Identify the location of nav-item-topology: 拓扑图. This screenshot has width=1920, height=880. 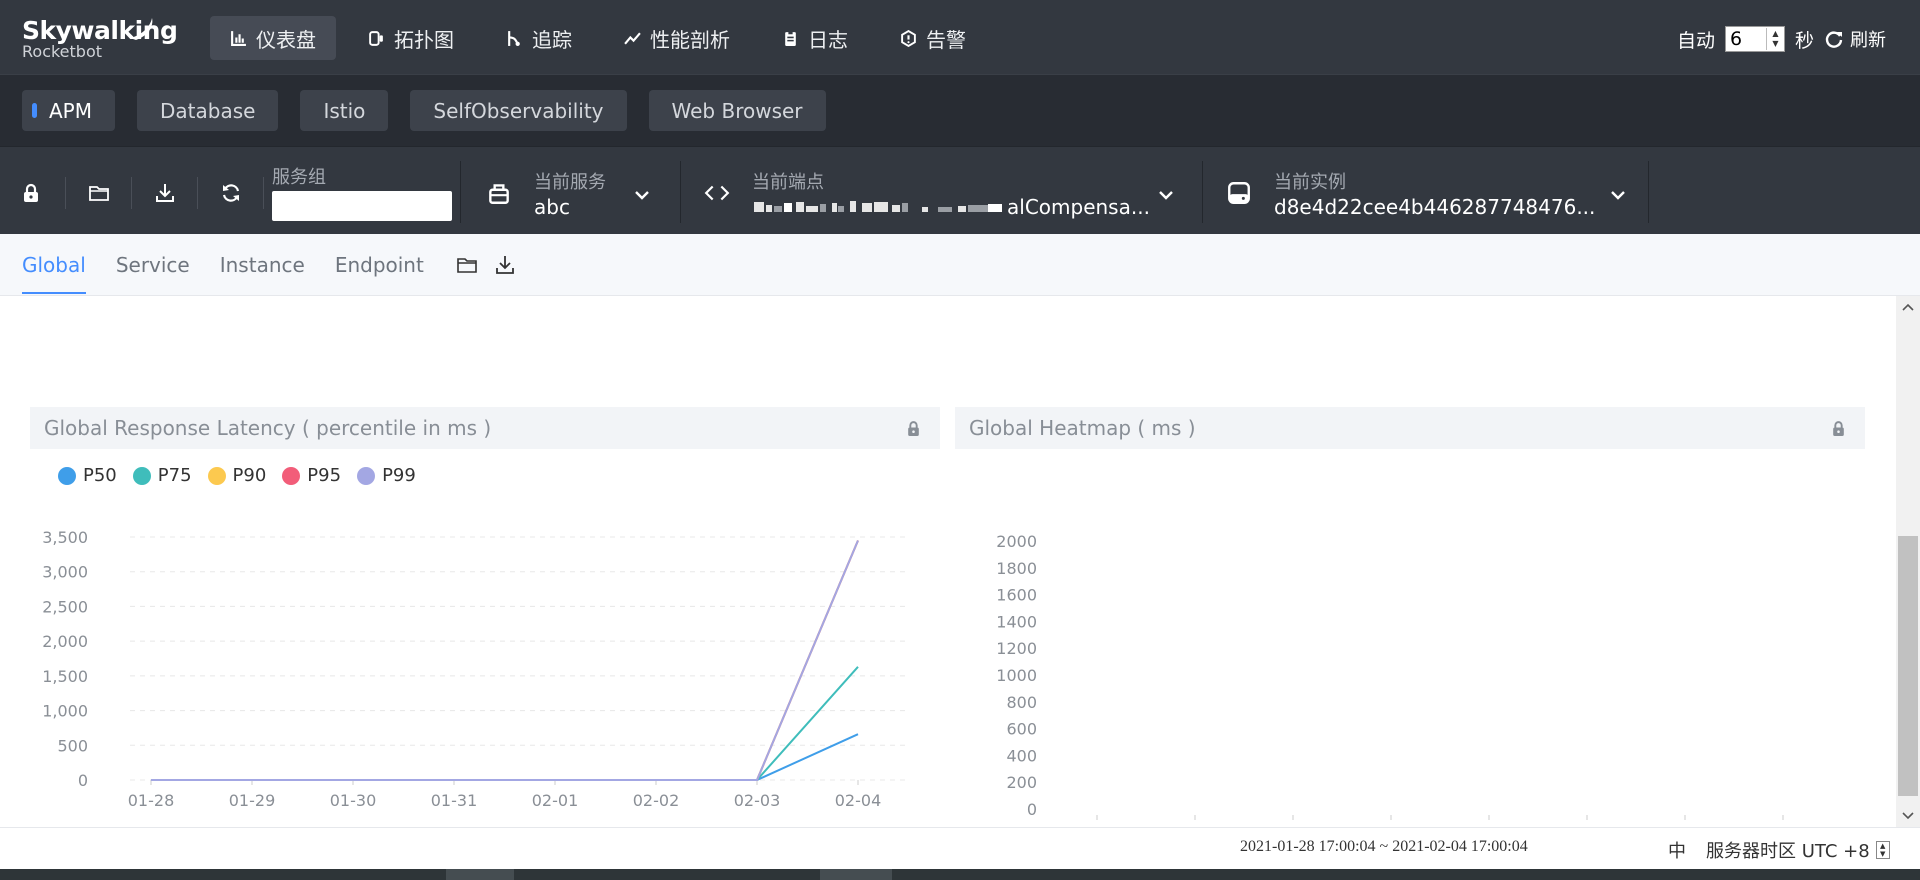
(411, 38).